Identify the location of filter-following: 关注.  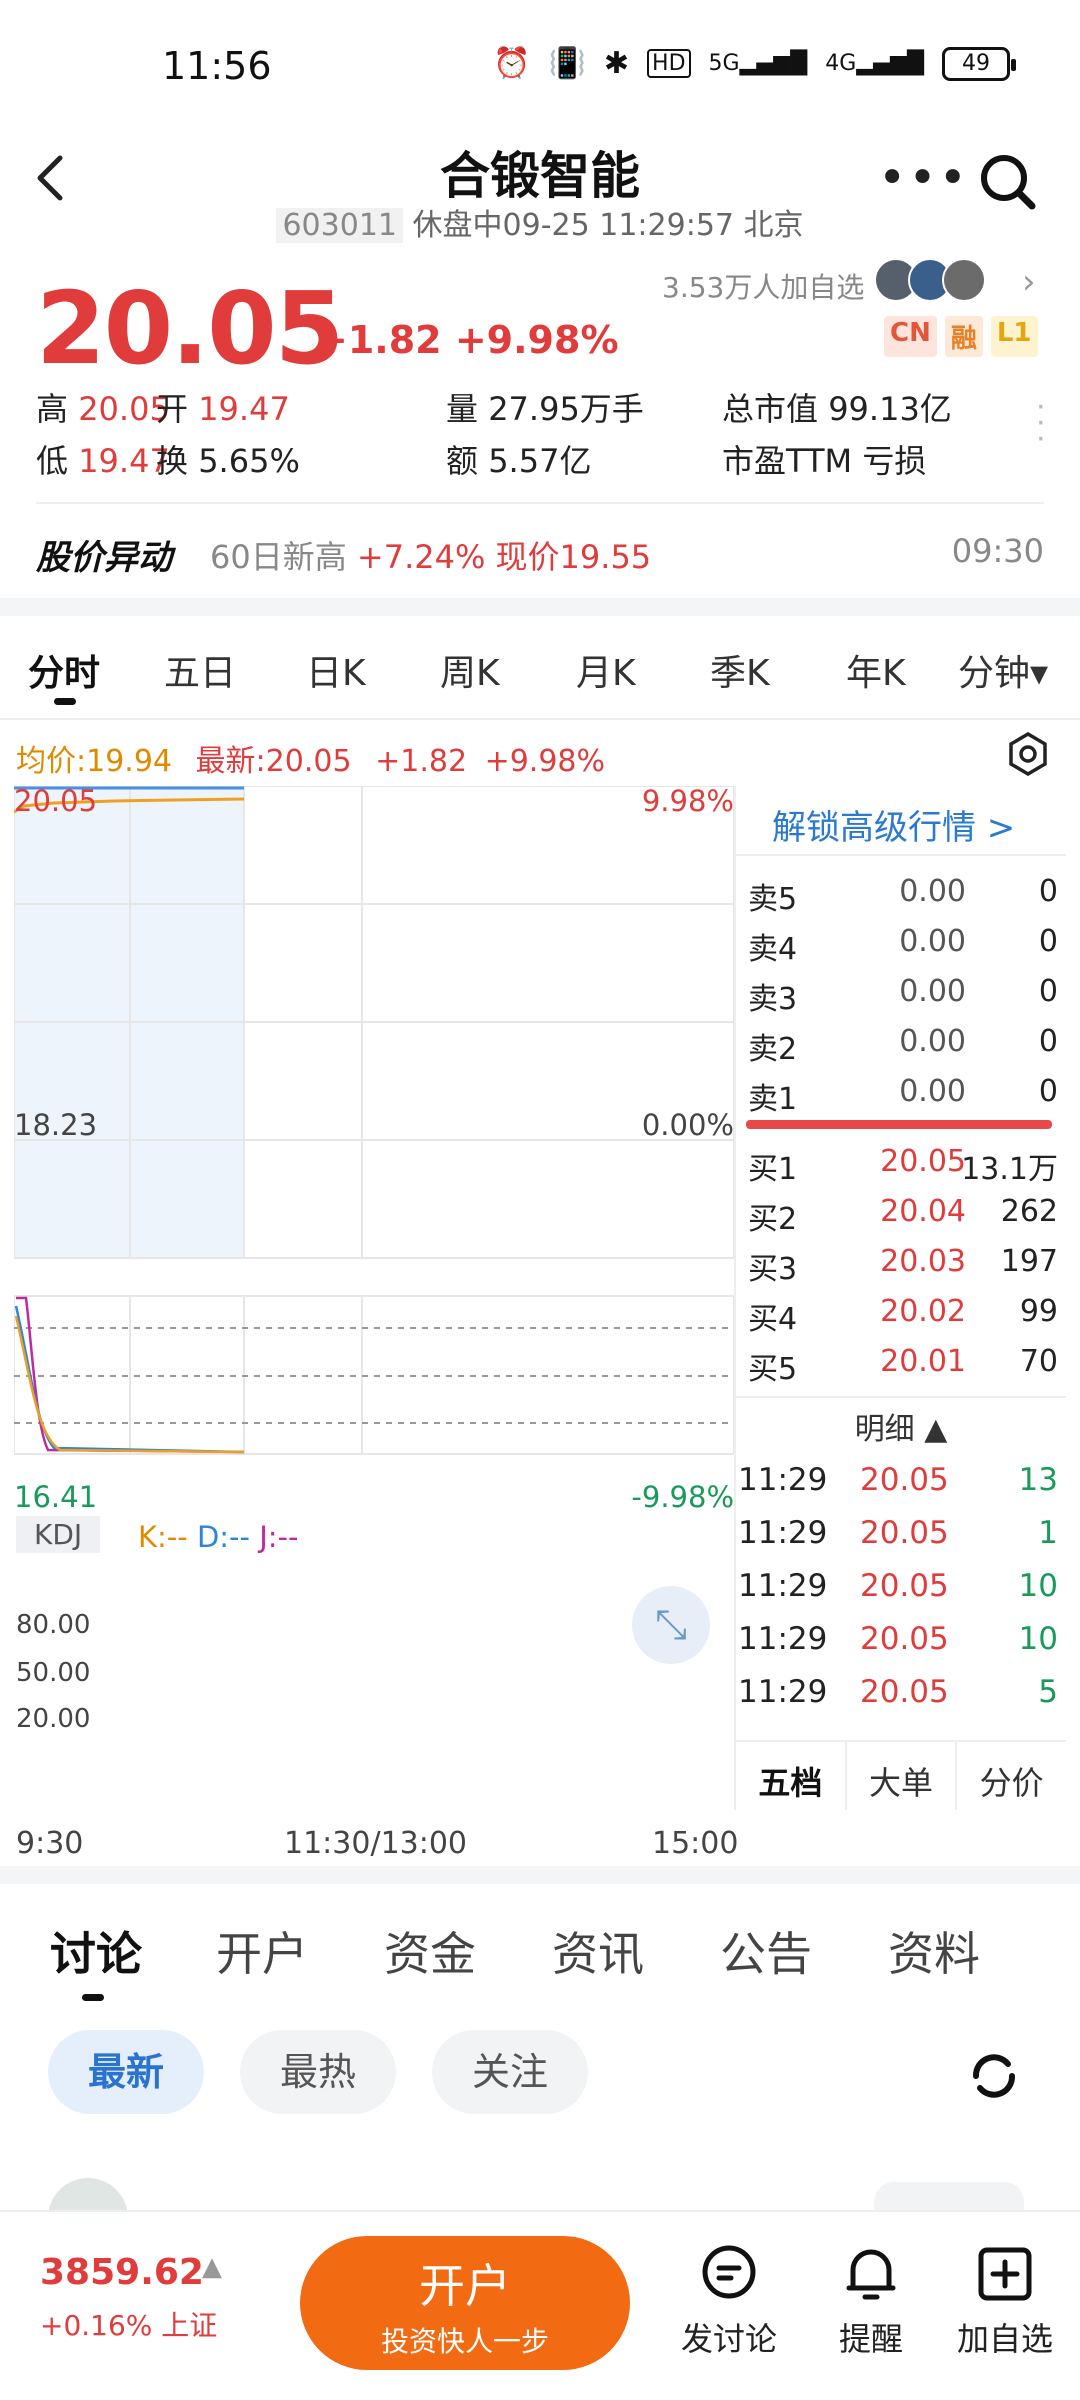
(510, 2072).